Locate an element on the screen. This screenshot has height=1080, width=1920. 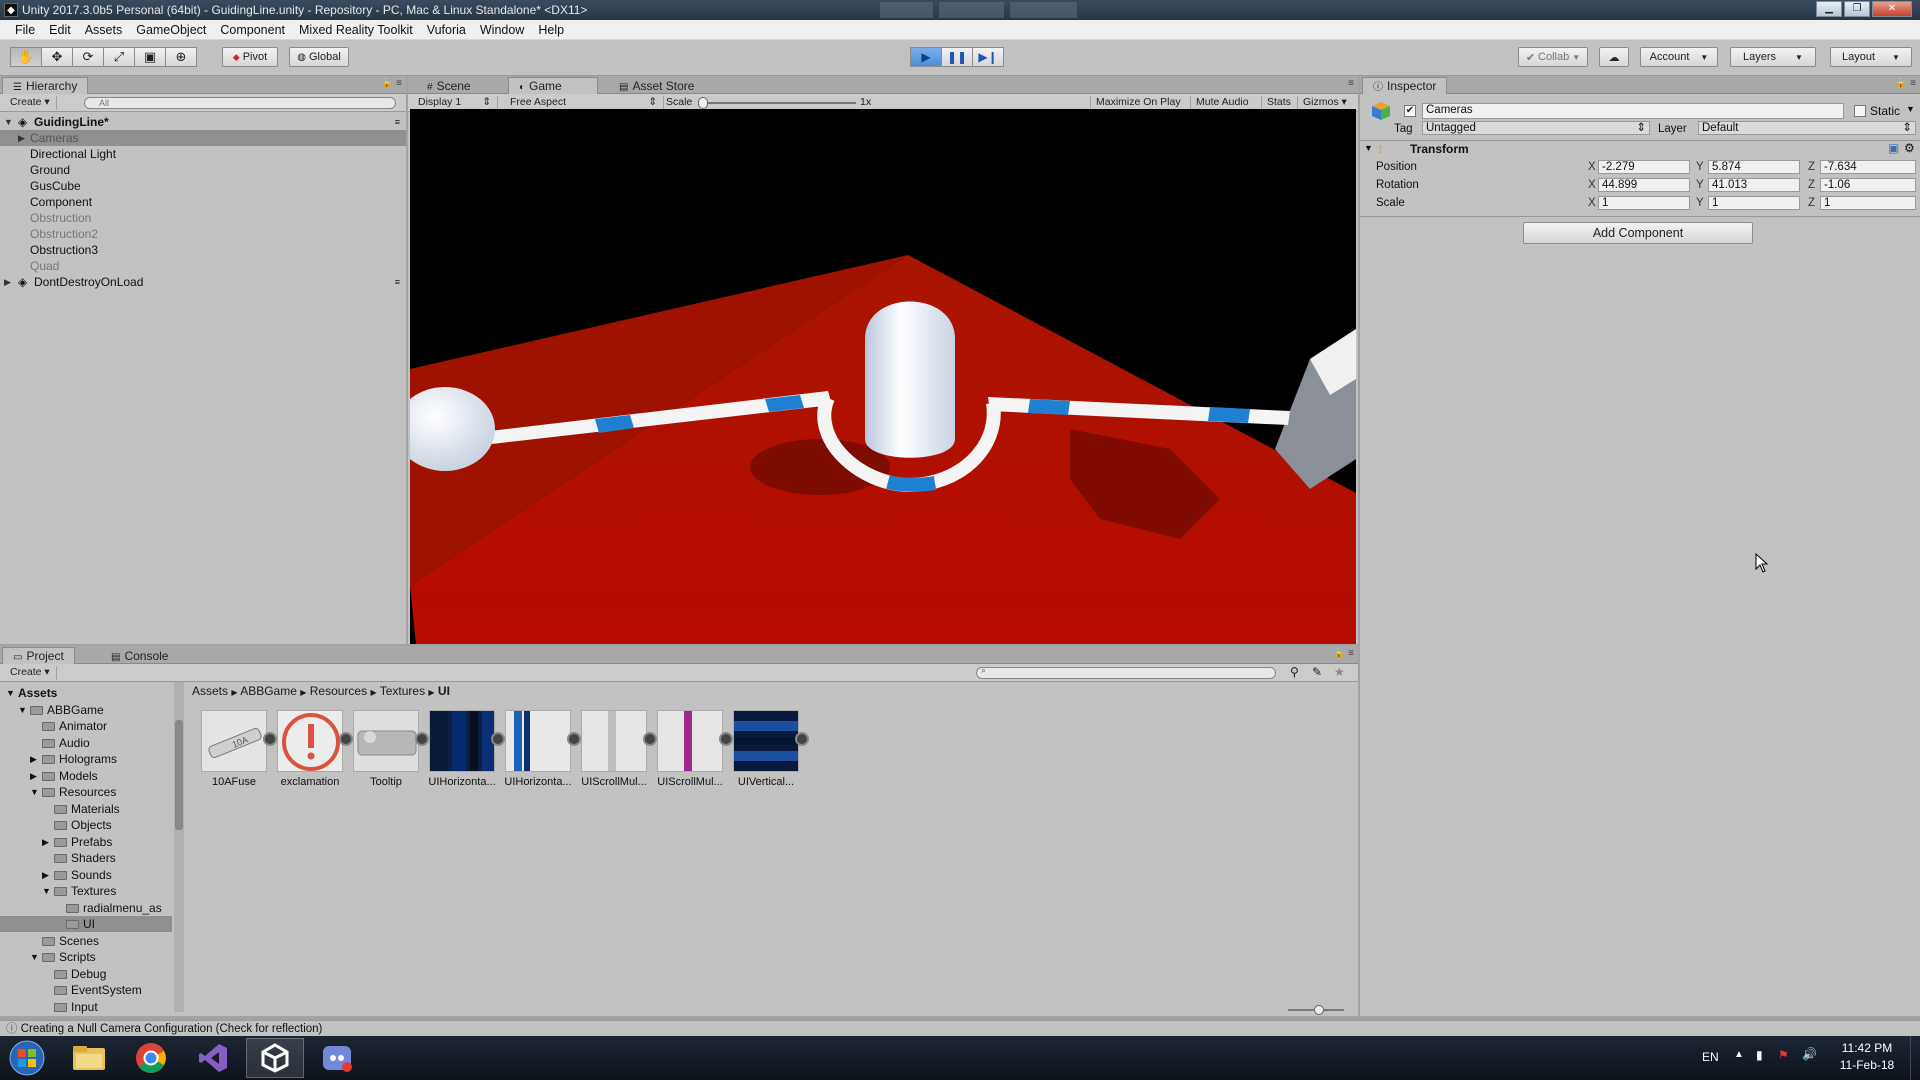
layout-dropdown: Layout ▼ is located at coordinates (1871, 57).